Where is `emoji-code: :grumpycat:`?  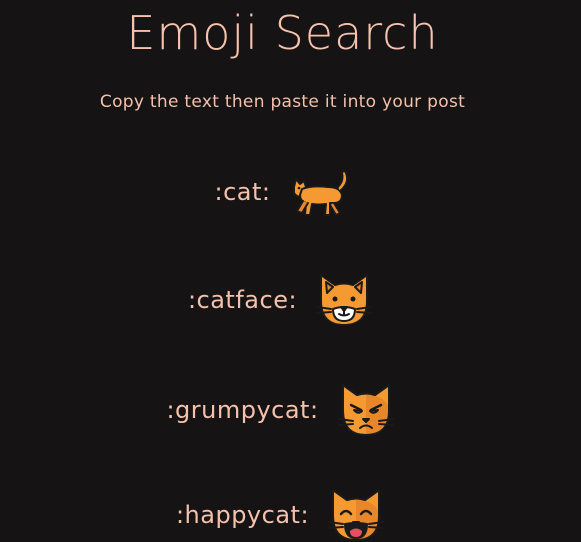
emoji-code: :grumpycat: is located at coordinates (242, 410).